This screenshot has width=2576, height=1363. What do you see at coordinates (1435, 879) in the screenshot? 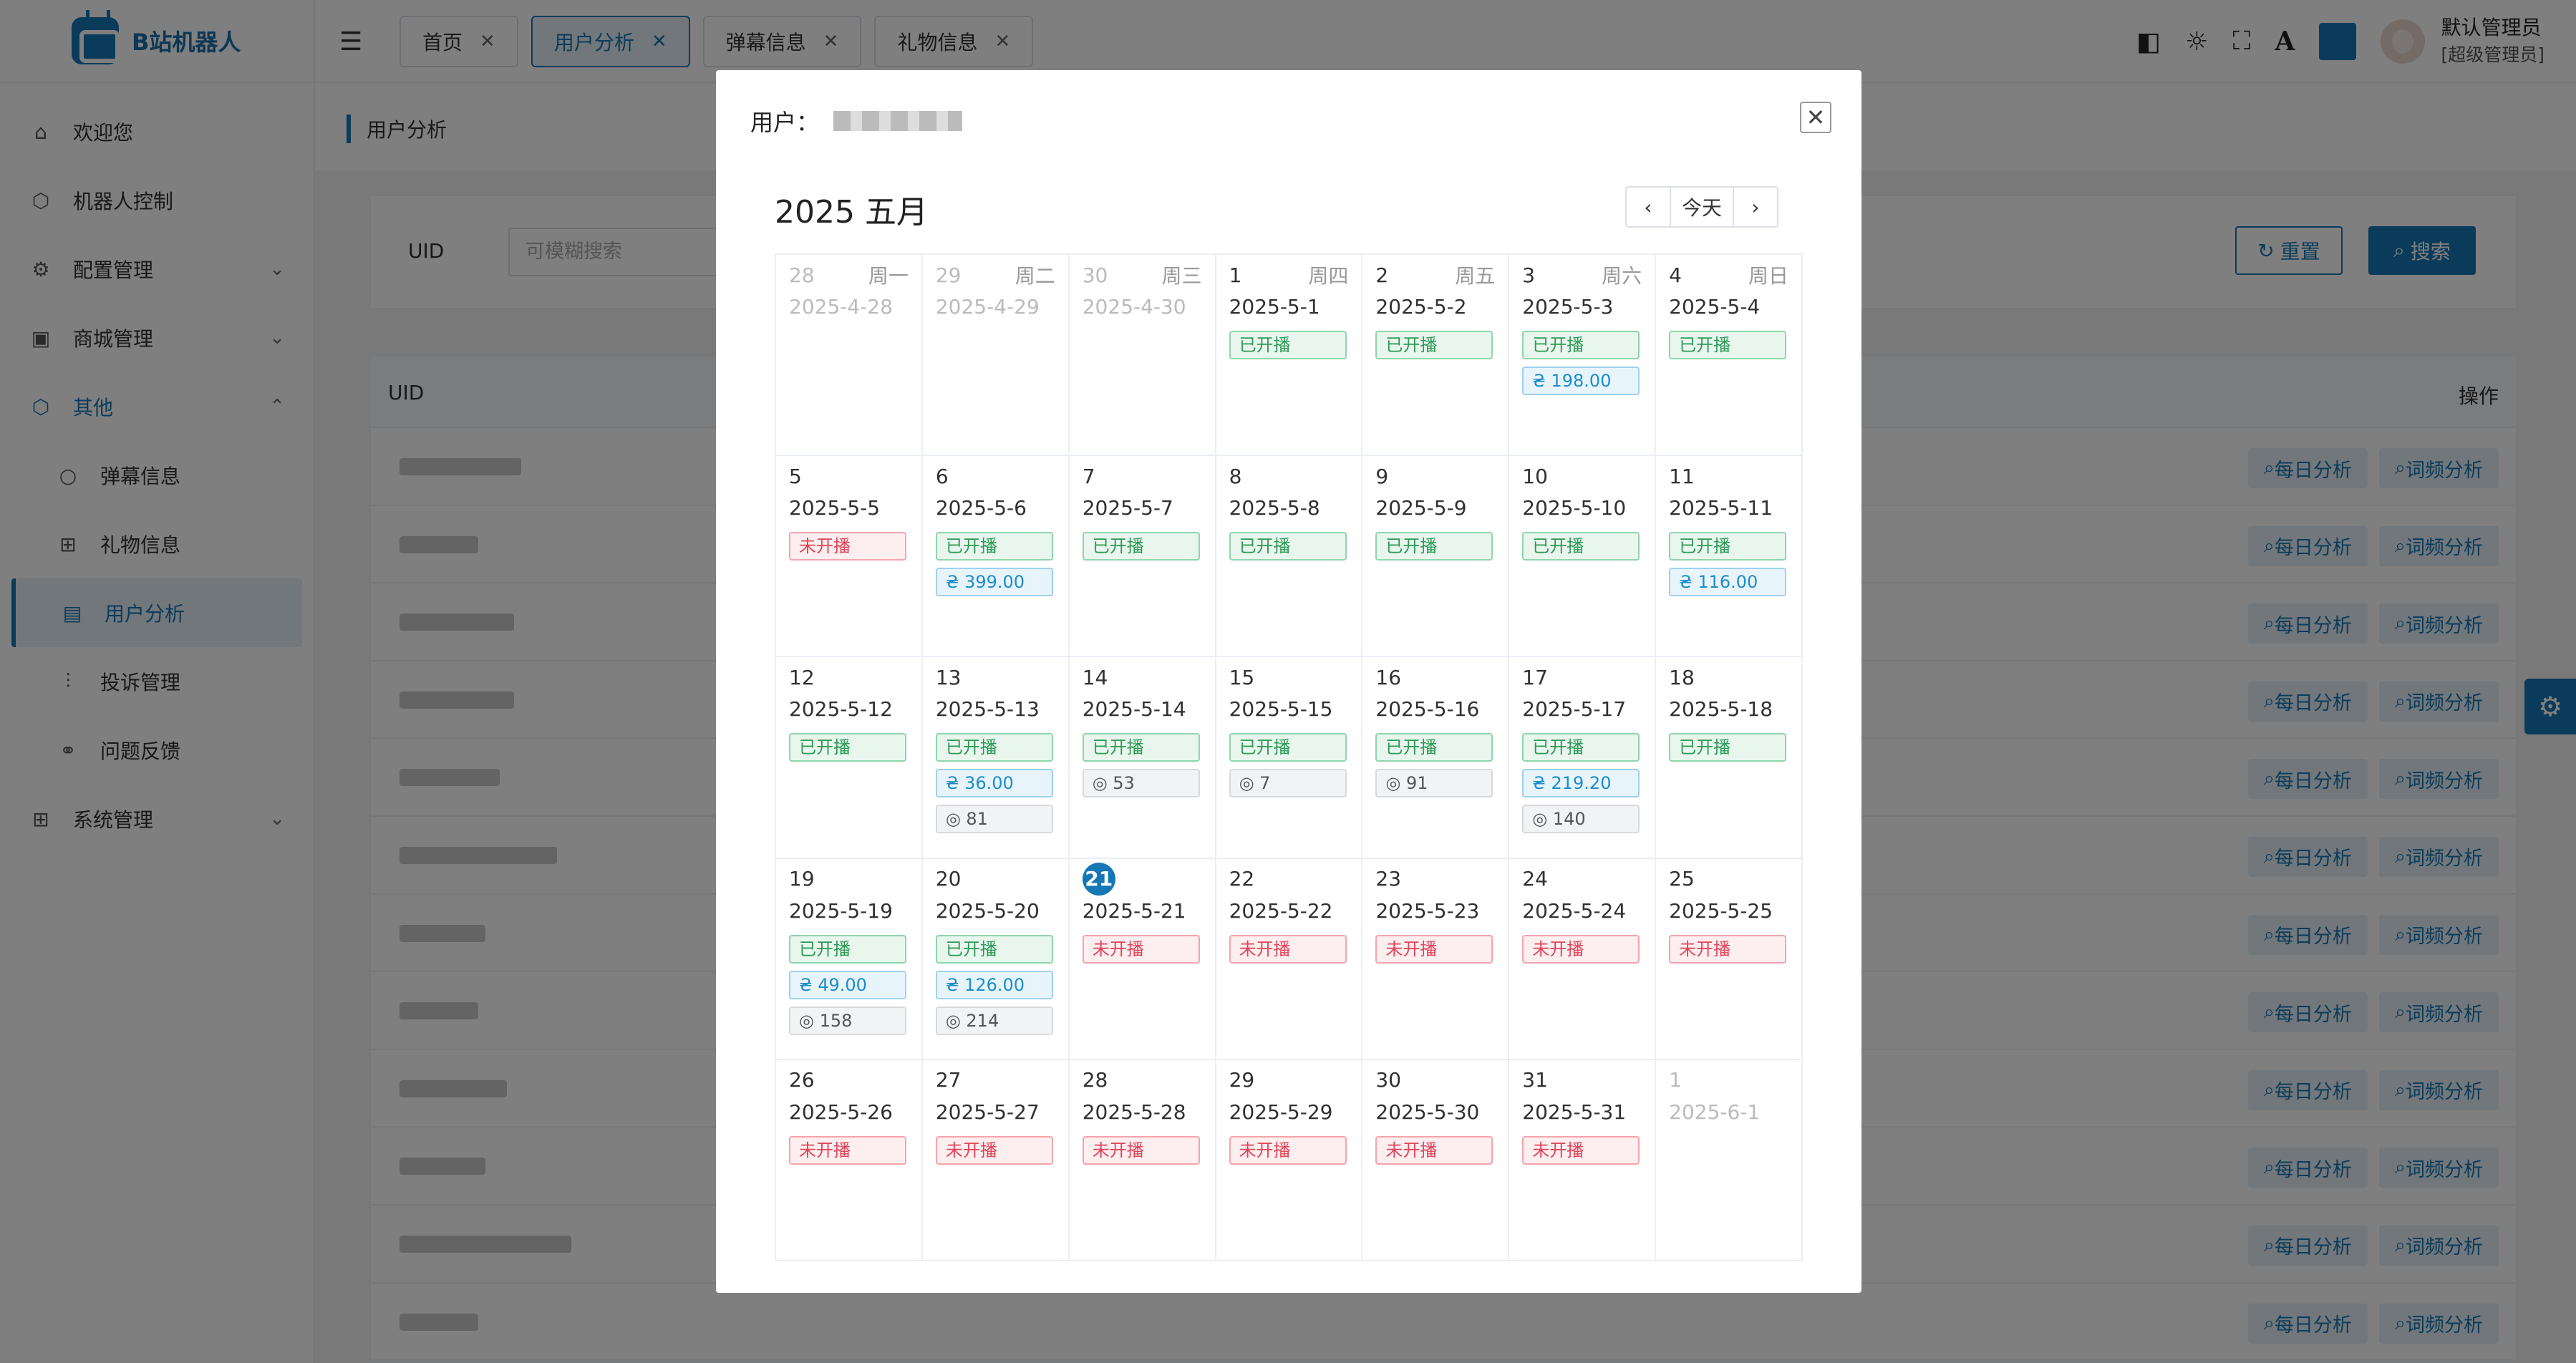
I see `day-header: 23` at bounding box center [1435, 879].